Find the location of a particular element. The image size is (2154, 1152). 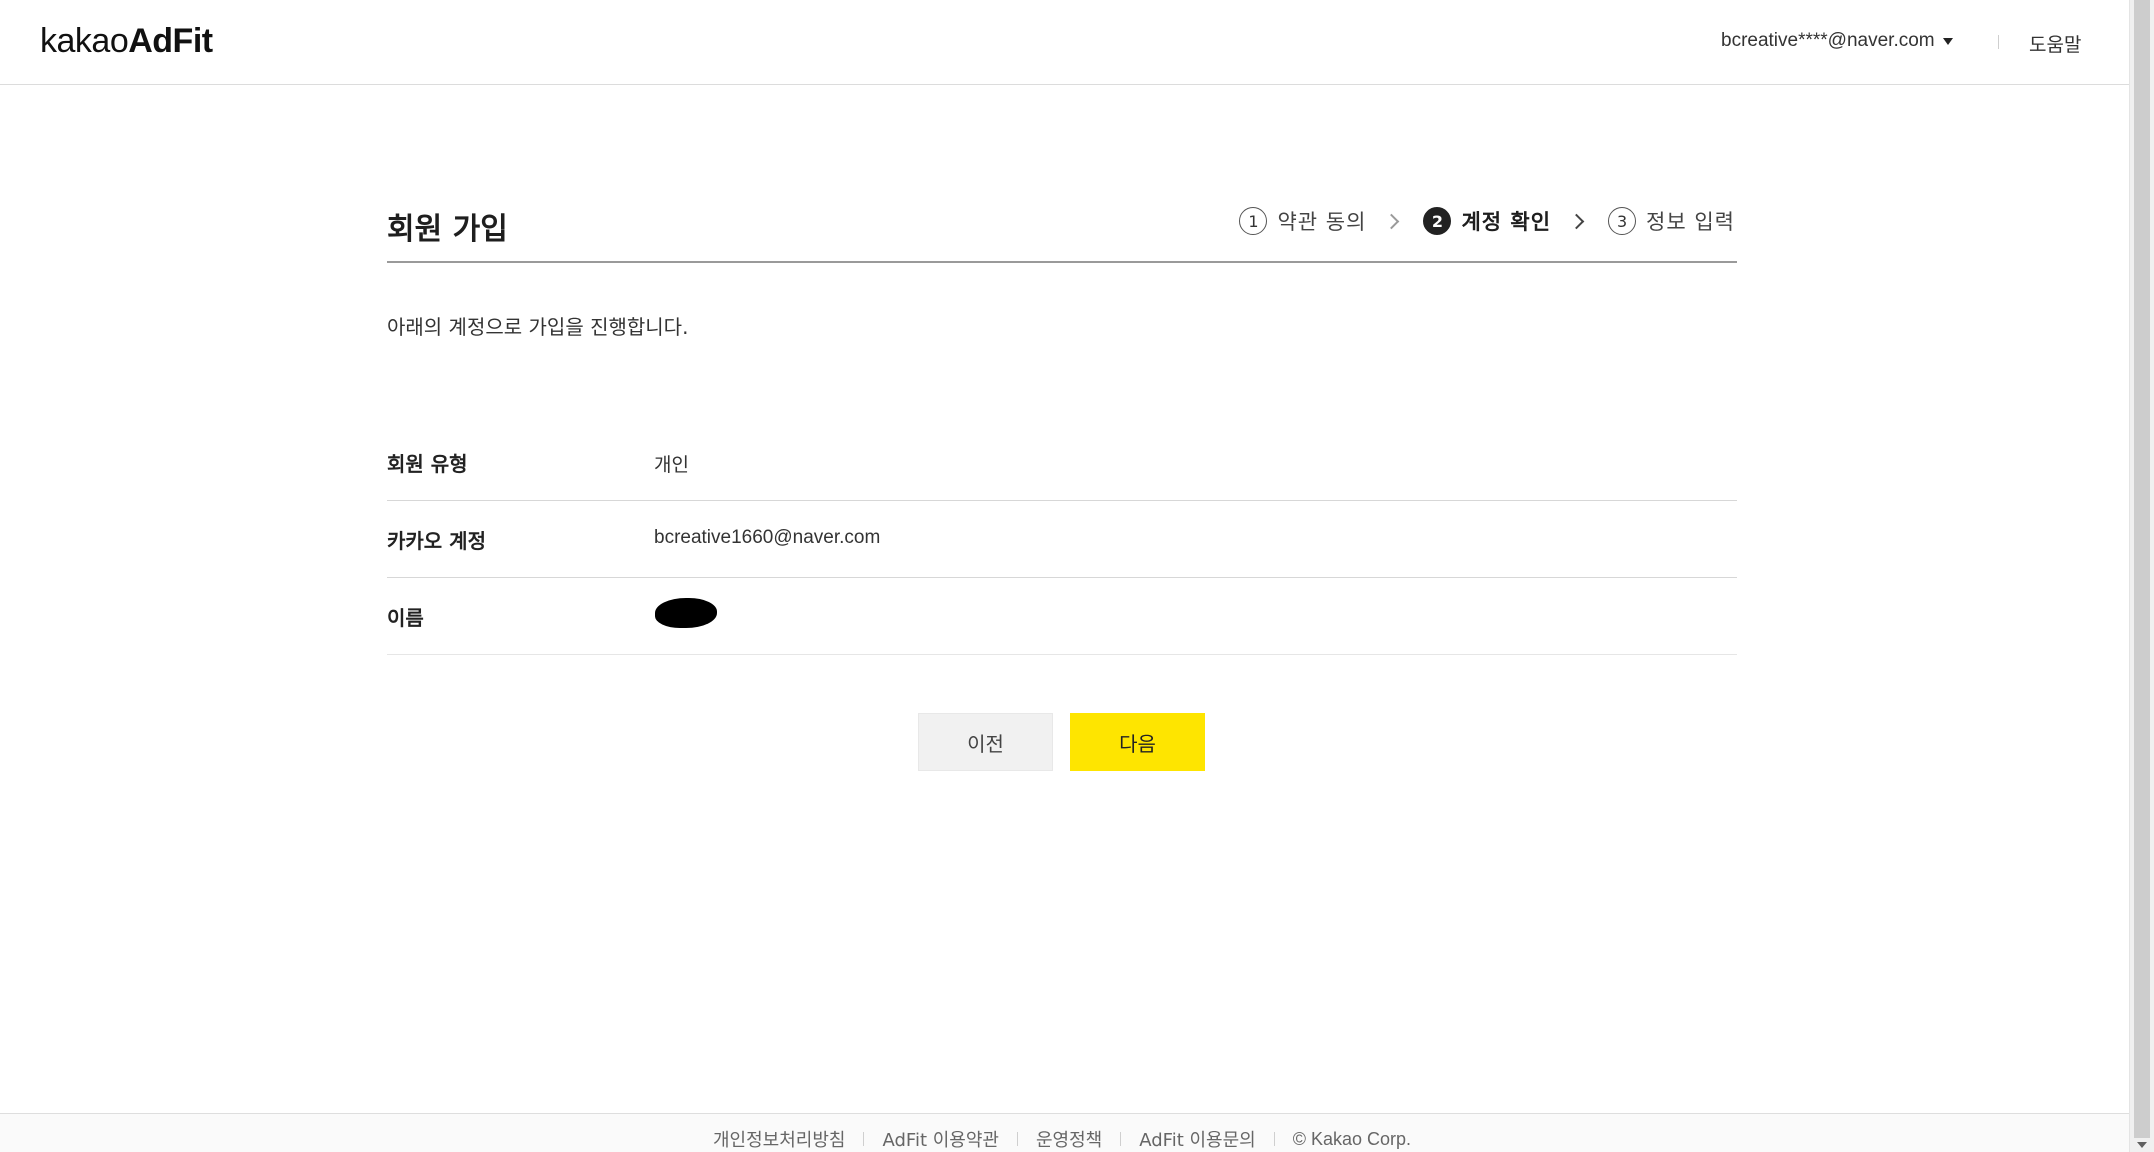

next-button: 다음 is located at coordinates (1137, 742).